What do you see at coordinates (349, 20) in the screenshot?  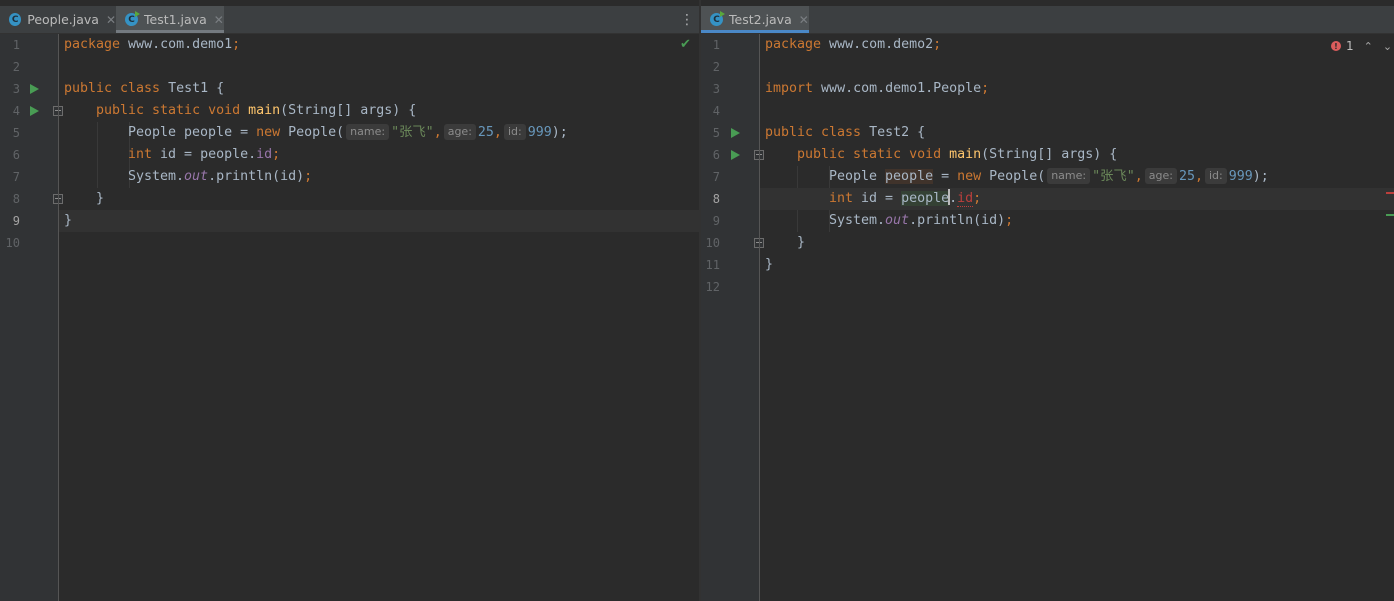 I see `left-tab-bar: C People.java ✕ C Test1.java ✕ ⋮` at bounding box center [349, 20].